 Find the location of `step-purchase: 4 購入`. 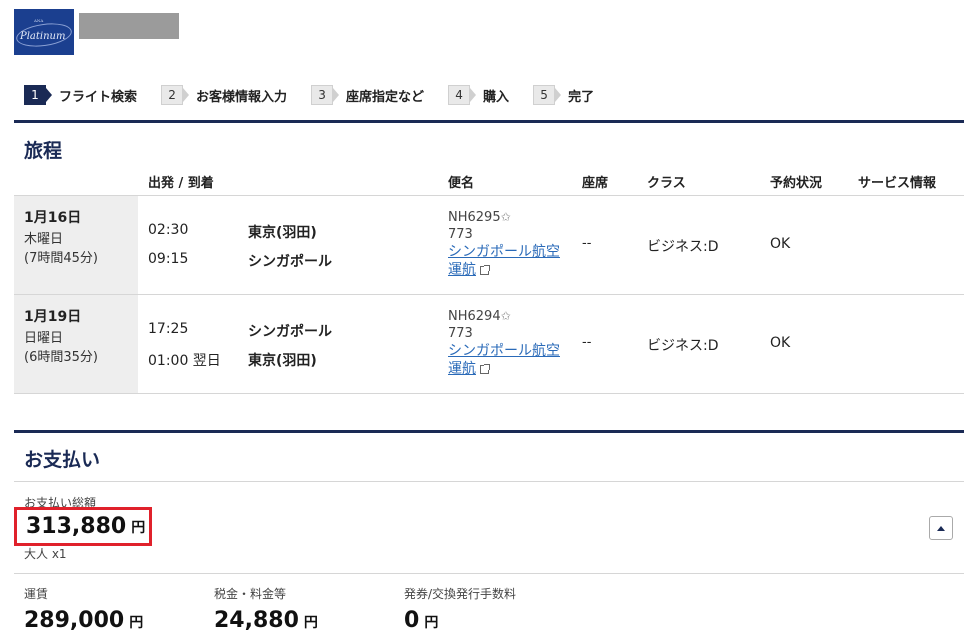

step-purchase: 4 購入 is located at coordinates (478, 95).